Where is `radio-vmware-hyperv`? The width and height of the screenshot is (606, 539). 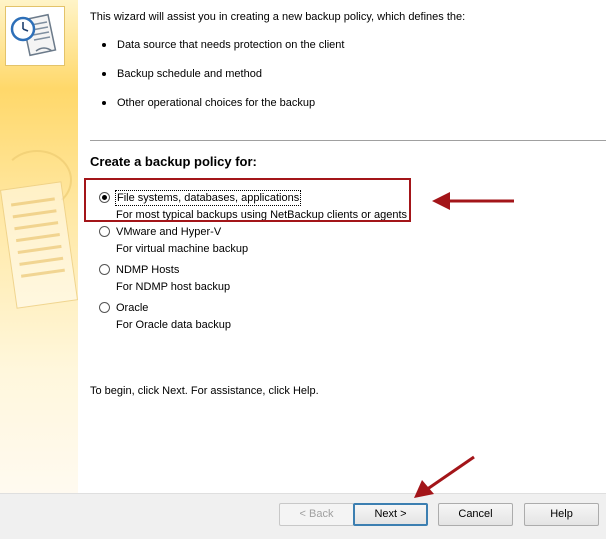 radio-vmware-hyperv is located at coordinates (104, 231).